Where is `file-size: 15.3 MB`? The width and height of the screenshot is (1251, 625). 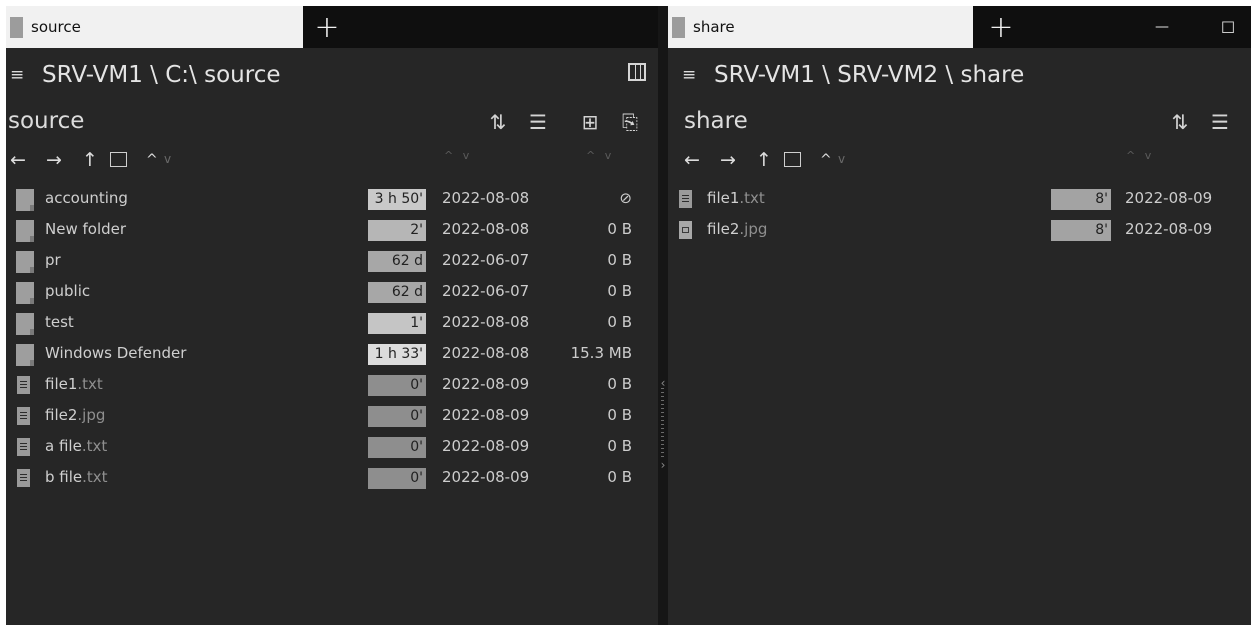 file-size: 15.3 MB is located at coordinates (601, 353).